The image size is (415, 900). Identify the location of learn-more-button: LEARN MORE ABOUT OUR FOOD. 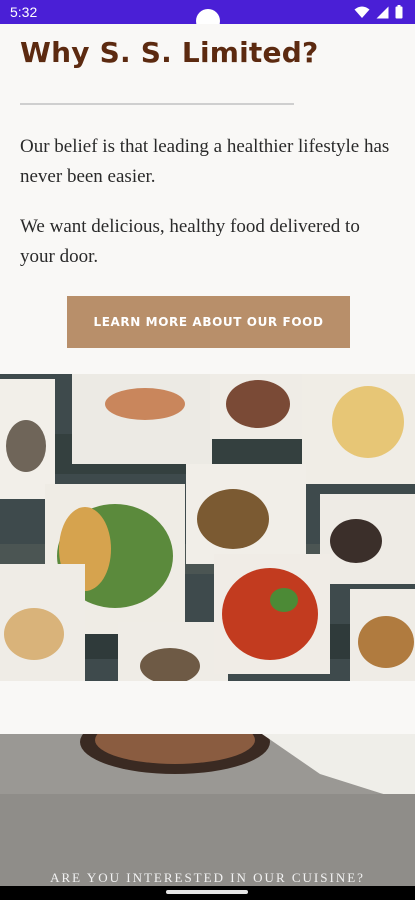
(208, 322).